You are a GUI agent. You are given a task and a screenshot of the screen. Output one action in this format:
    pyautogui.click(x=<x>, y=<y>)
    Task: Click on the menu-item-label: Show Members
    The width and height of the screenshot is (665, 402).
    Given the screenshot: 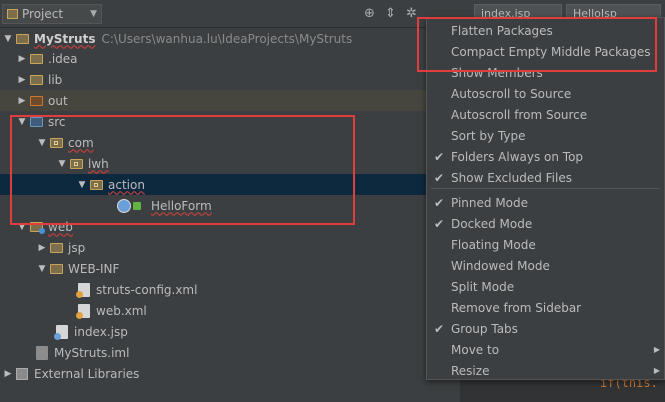 What is the action you would take?
    pyautogui.click(x=497, y=72)
    